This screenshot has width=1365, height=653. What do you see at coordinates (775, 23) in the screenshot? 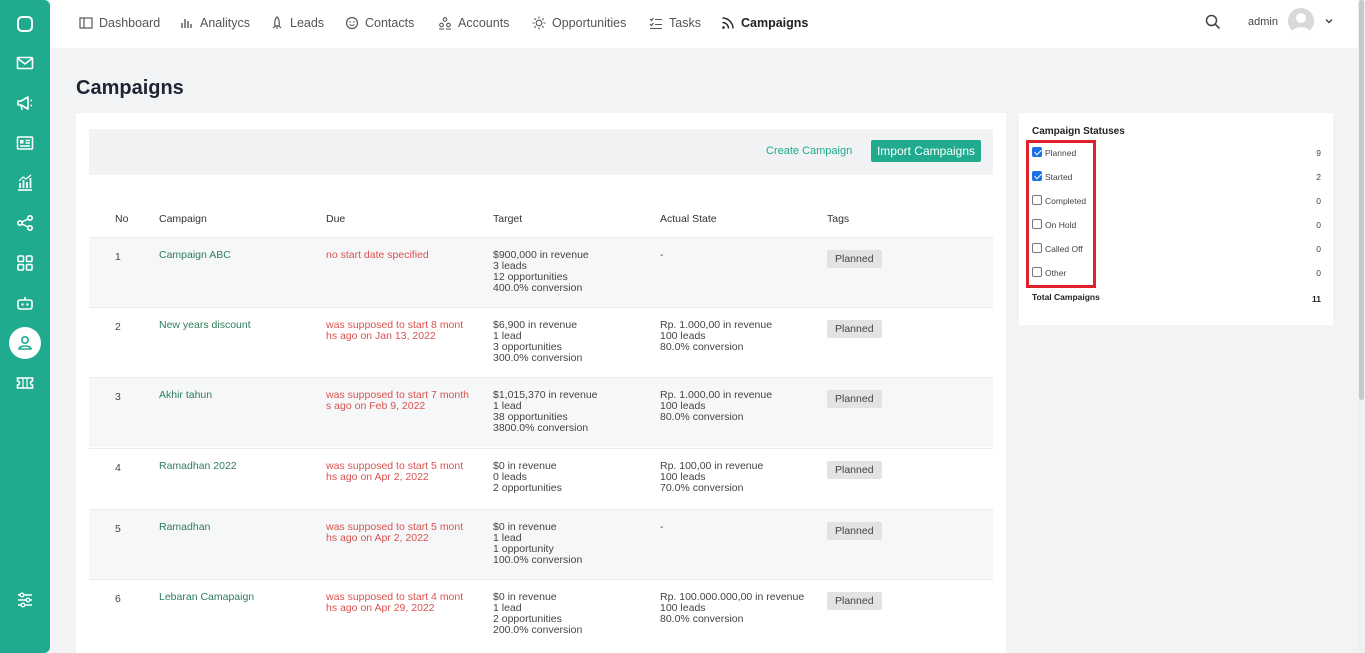
I see `nav-label: Campaigns` at bounding box center [775, 23].